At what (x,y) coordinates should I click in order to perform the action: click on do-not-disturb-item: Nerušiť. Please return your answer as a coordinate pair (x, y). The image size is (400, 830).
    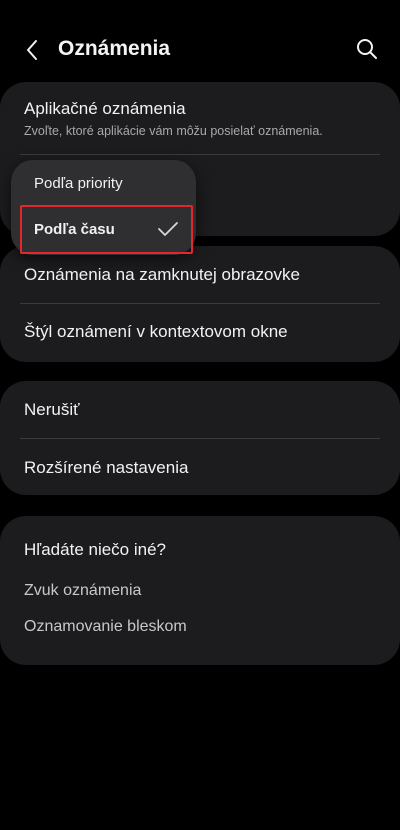
    Looking at the image, I should click on (202, 410).